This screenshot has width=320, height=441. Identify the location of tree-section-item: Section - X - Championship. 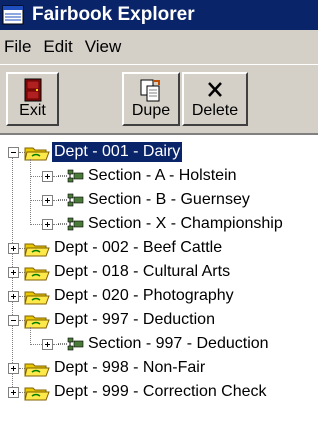
(185, 224).